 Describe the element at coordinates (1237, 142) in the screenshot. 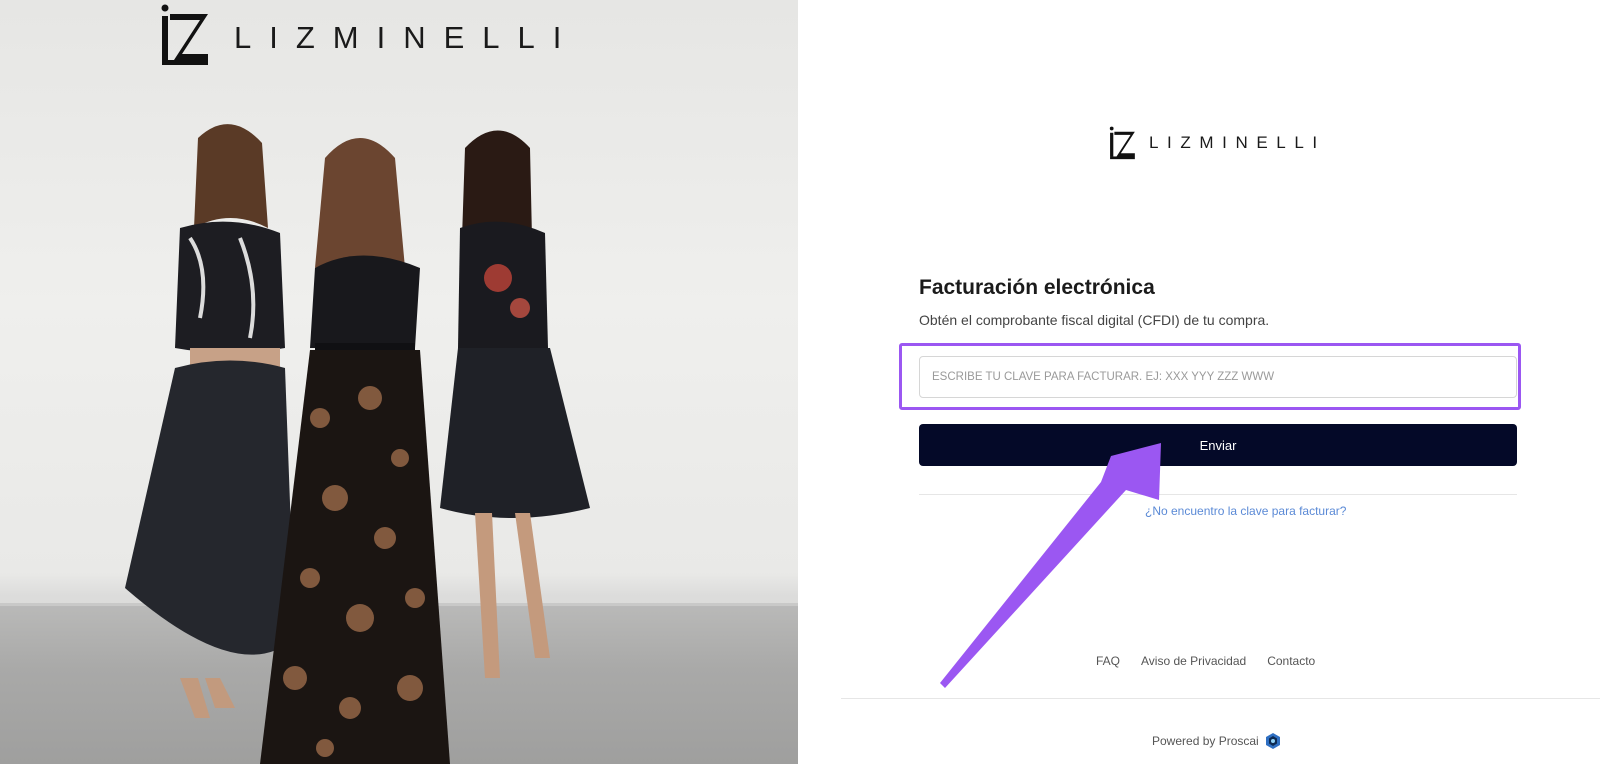

I see `brand-logo-text: LIZMINELLI` at that location.